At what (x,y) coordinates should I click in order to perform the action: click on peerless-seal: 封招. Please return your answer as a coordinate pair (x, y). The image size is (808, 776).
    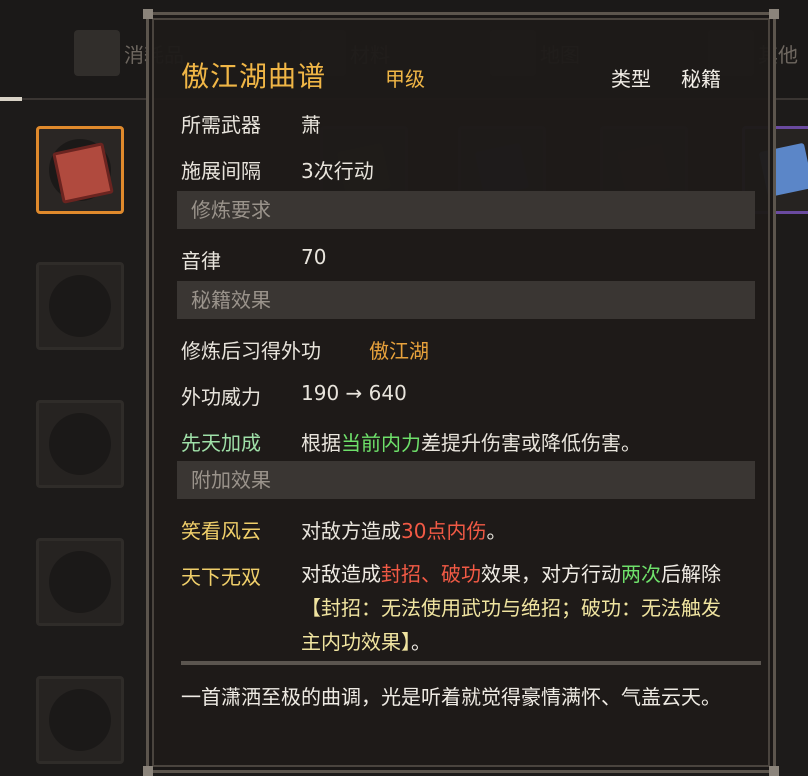
    Looking at the image, I should click on (401, 574).